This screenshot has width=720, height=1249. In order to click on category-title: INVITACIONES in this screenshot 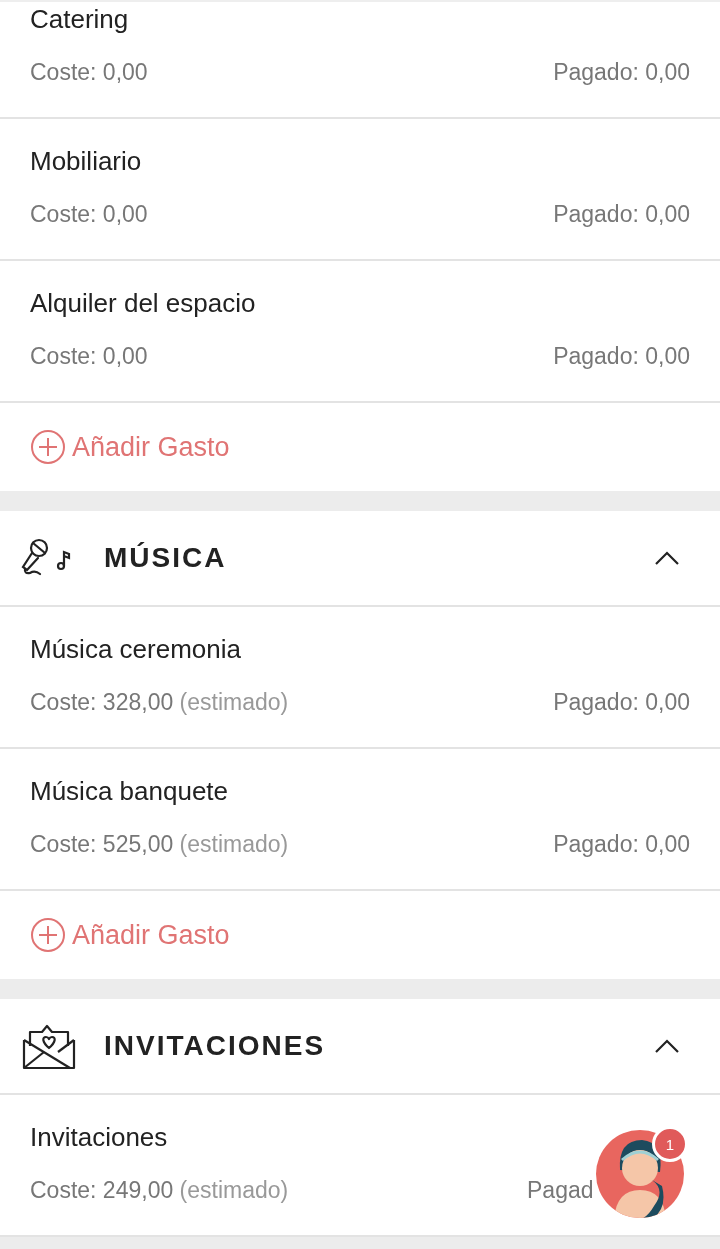, I will do `click(215, 1046)`.